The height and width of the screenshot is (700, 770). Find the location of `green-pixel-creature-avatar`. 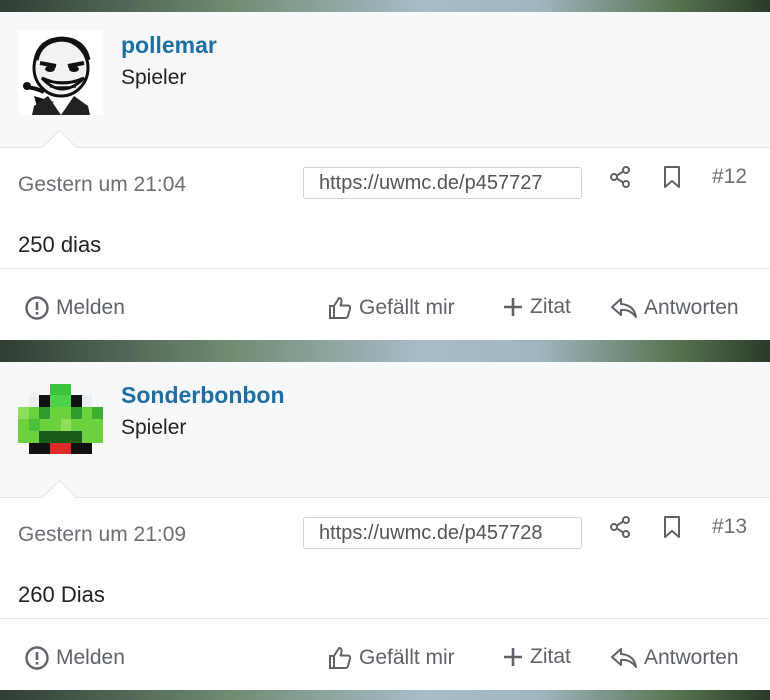

green-pixel-creature-avatar is located at coordinates (60, 422).